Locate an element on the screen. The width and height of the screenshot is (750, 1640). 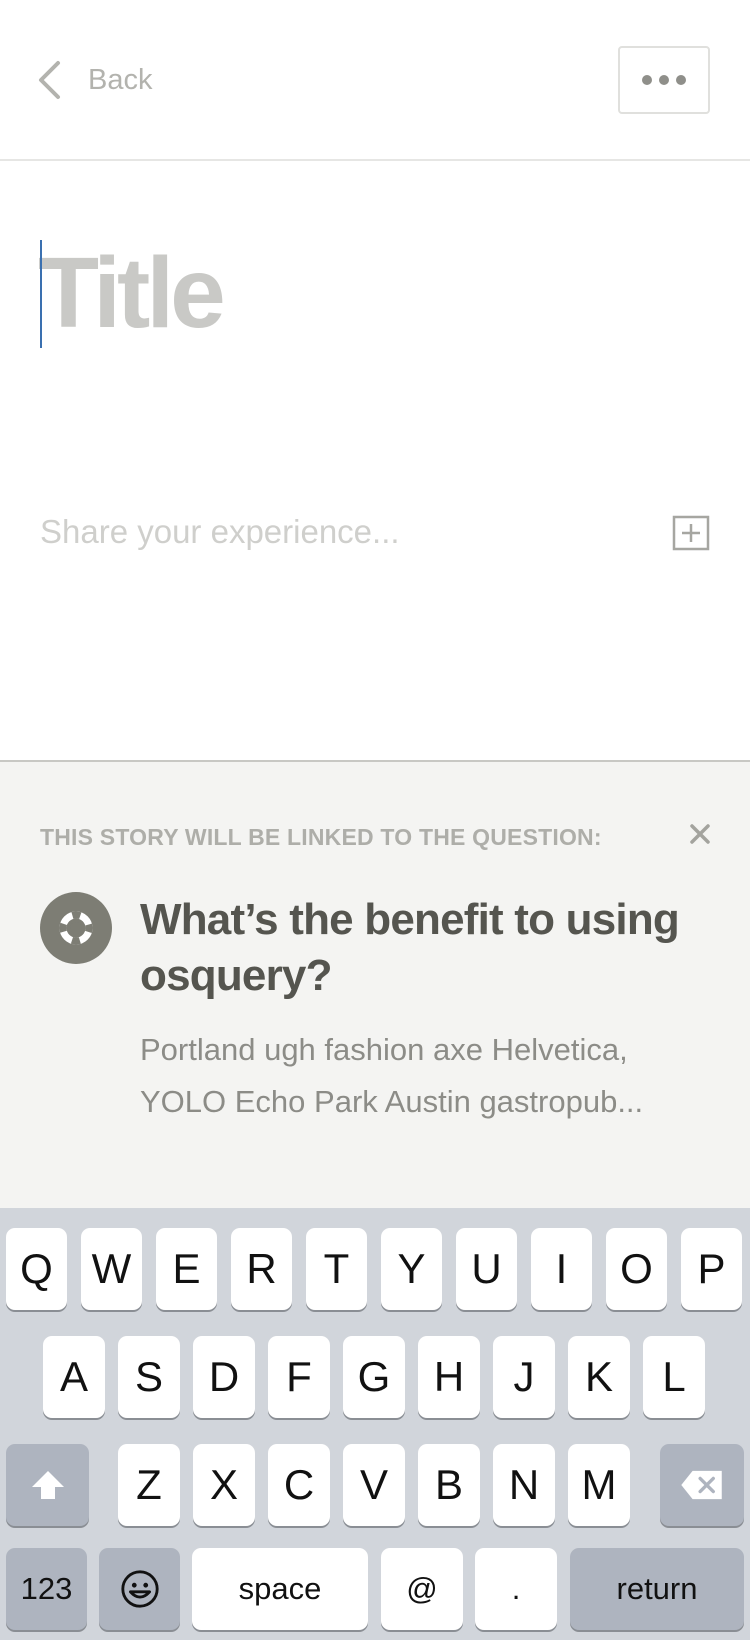
period-key: . is located at coordinates (516, 1589).